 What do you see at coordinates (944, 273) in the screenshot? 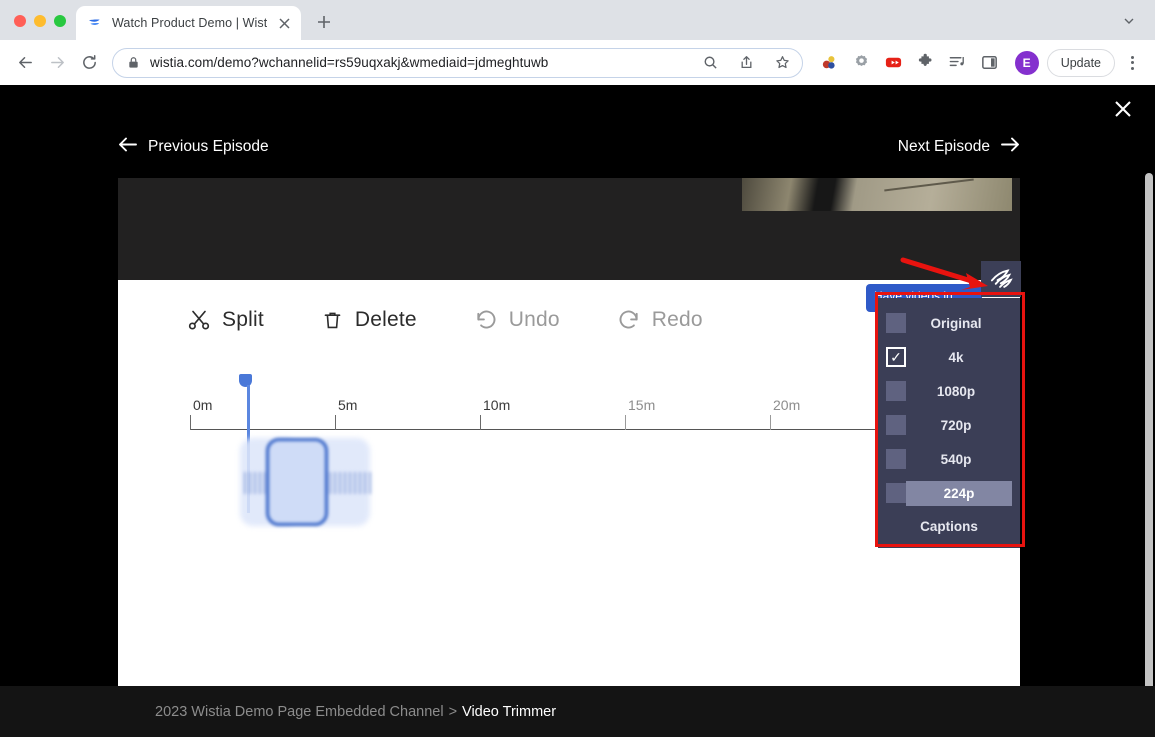
I see `annotation-arrow` at bounding box center [944, 273].